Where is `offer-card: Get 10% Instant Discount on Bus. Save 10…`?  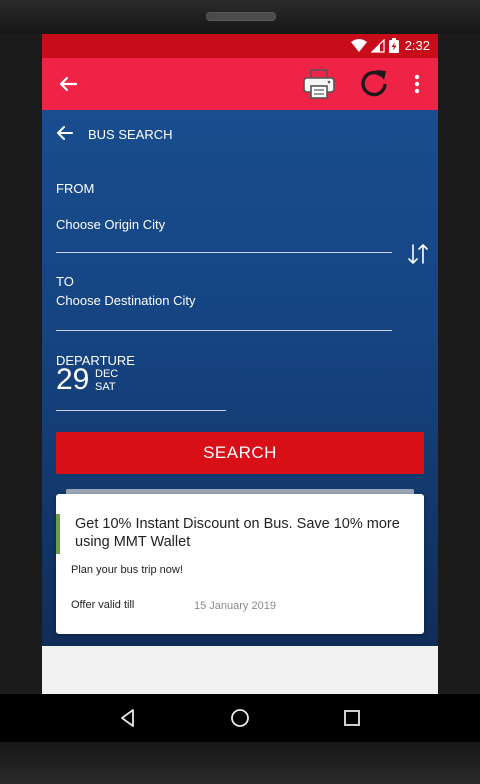 offer-card: Get 10% Instant Discount on Bus. Save 10… is located at coordinates (240, 564).